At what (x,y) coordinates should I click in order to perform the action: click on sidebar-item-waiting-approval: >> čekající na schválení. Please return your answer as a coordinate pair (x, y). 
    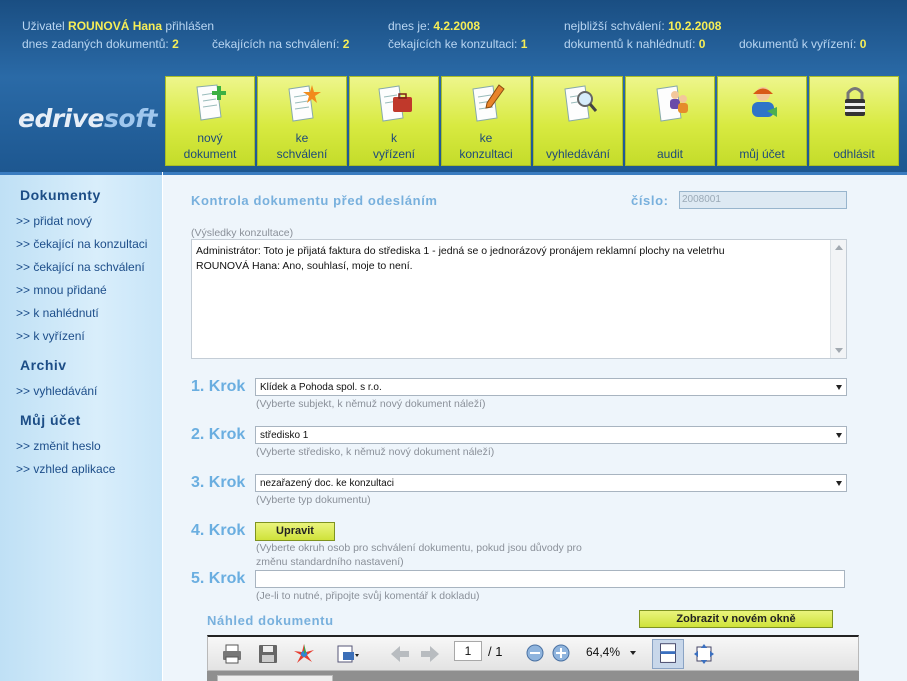
    Looking at the image, I should click on (80, 267).